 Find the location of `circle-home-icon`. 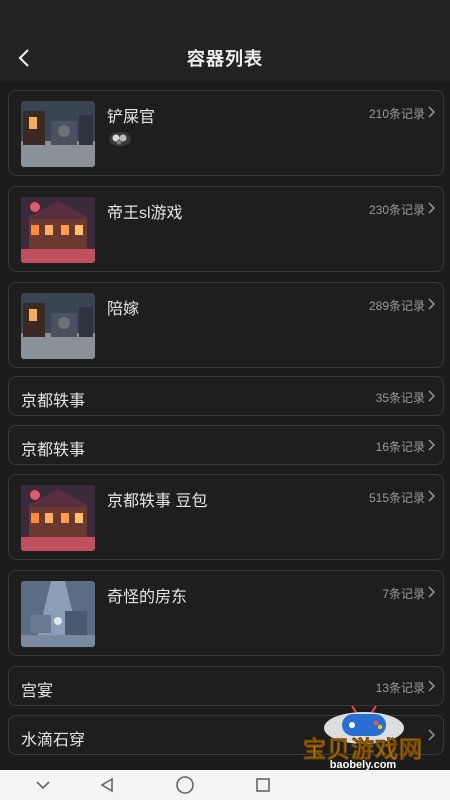

circle-home-icon is located at coordinates (185, 785).